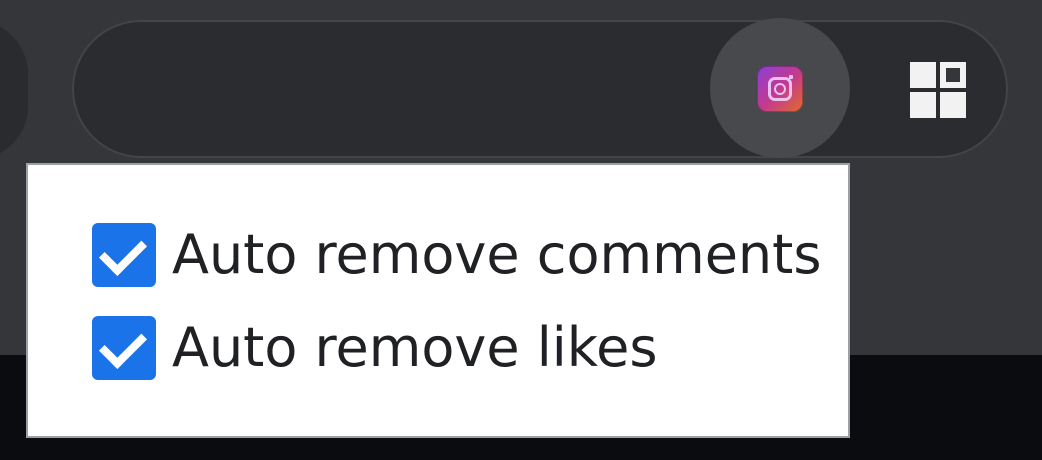 The image size is (1042, 460). I want to click on auto-remove-likes-checkbox, so click(124, 348).